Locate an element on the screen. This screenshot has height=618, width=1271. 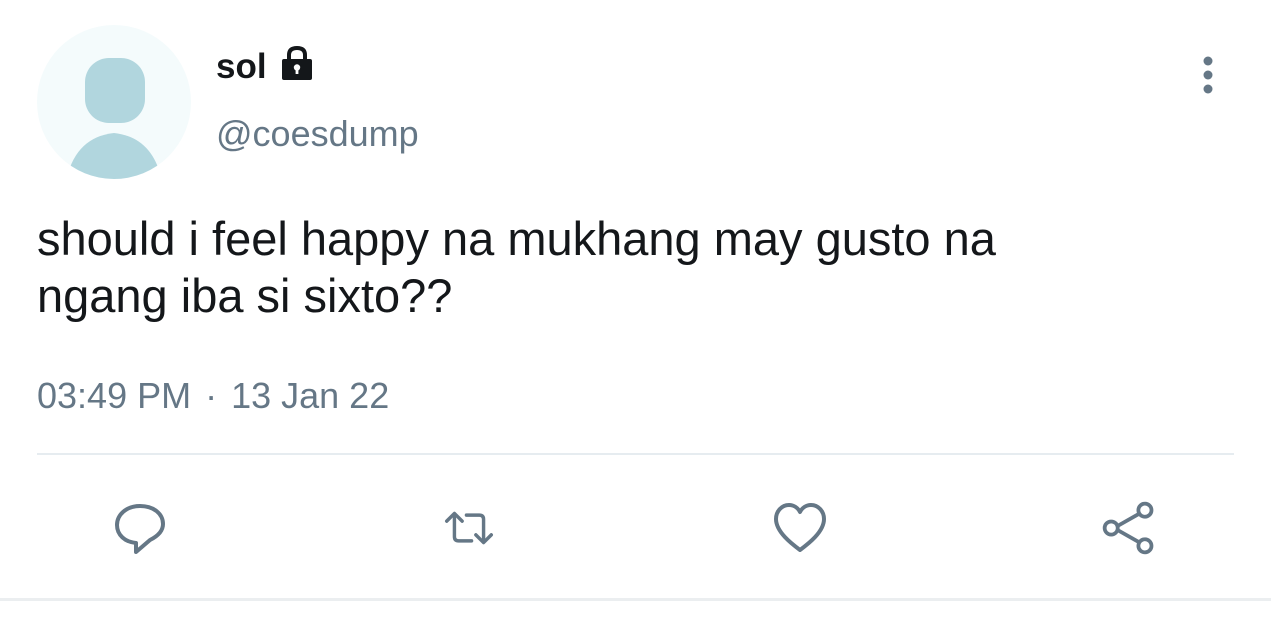
tweet-timestamp: 03:49 PM · 13 Jan 22 is located at coordinates (213, 396).